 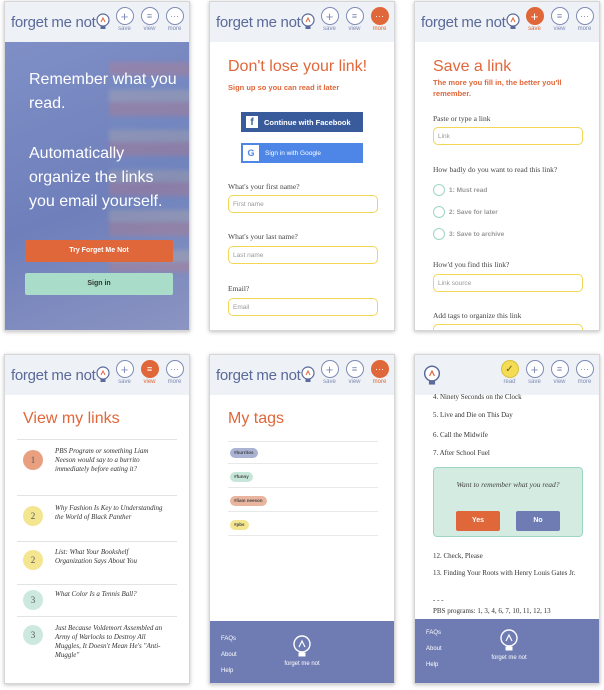 What do you see at coordinates (468, 234) in the screenshot?
I see `radio-archive: 3: Save to archive` at bounding box center [468, 234].